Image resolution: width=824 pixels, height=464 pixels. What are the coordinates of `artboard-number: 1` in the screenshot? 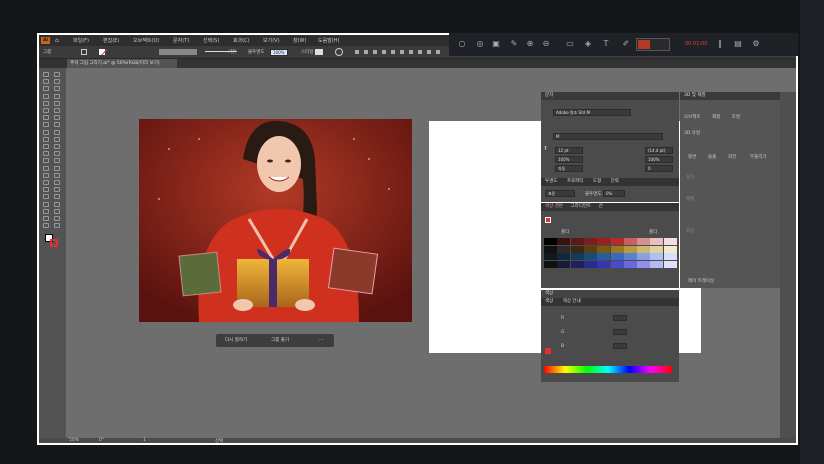 It's located at (144, 440).